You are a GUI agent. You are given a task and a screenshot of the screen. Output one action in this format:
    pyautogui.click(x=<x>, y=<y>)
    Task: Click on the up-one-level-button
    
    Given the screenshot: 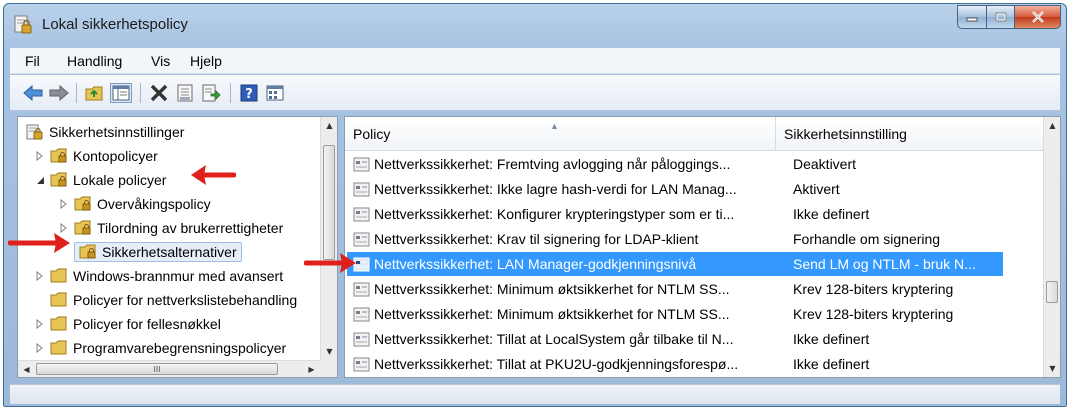 What is the action you would take?
    pyautogui.click(x=95, y=93)
    